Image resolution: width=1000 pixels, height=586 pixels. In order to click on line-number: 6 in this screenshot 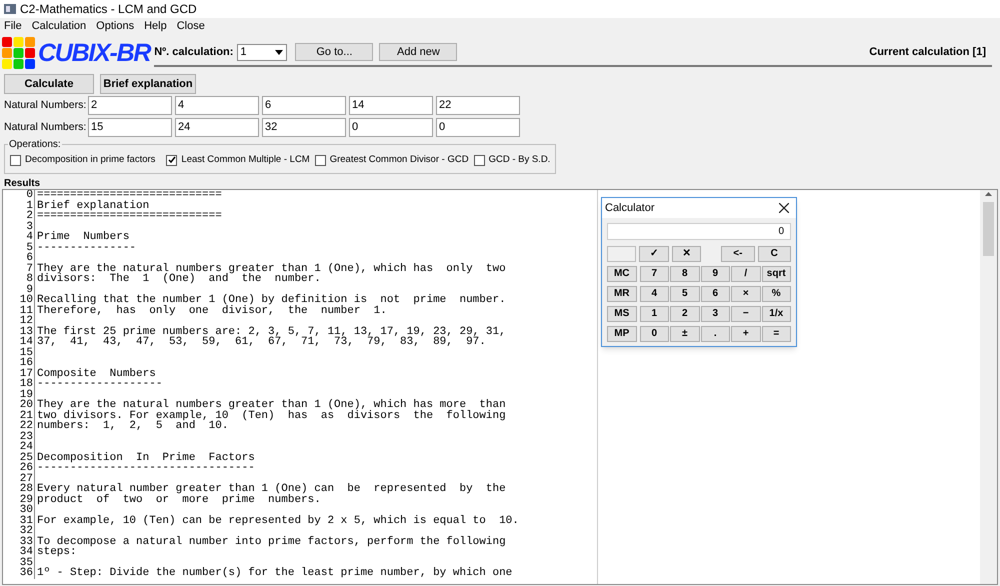, I will do `click(19, 258)`.